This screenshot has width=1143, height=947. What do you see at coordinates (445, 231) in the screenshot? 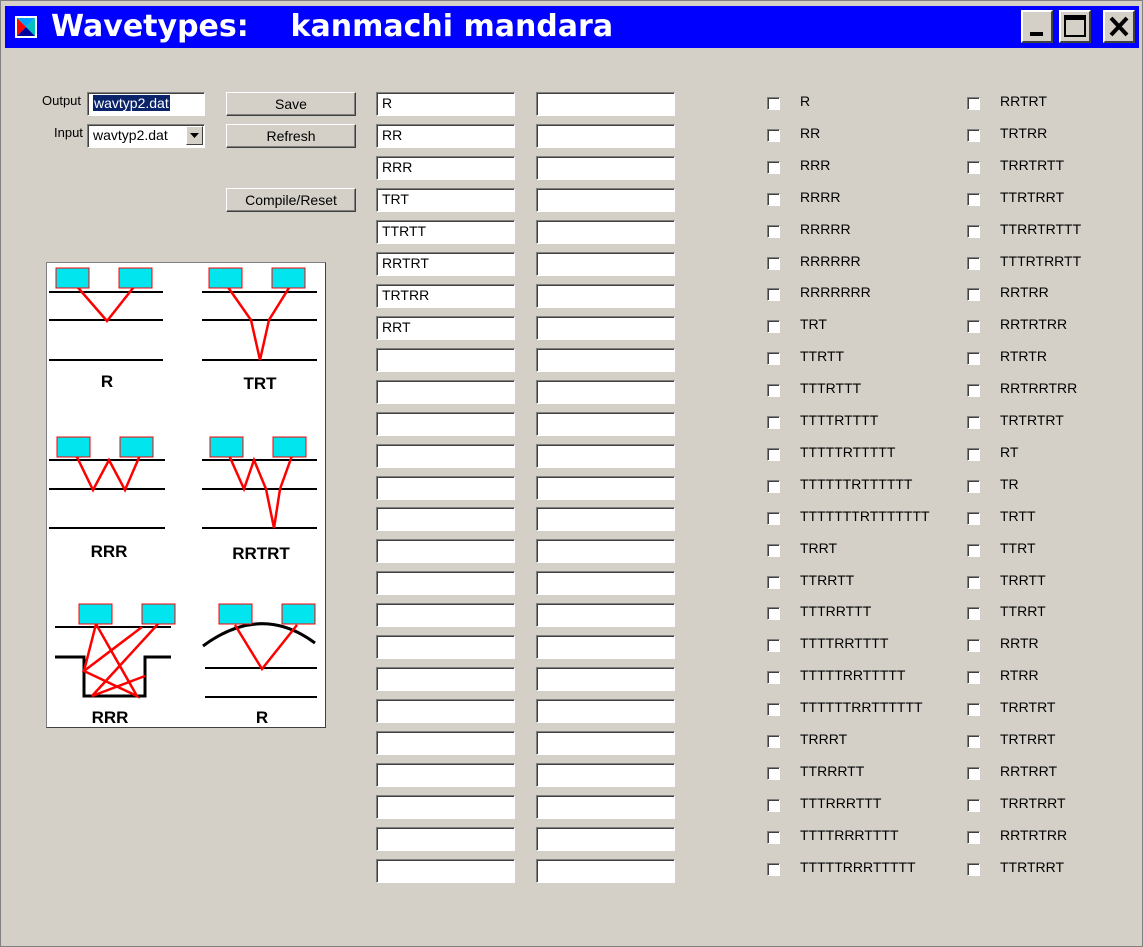
I see `wavetype-field-a: TTRTT` at bounding box center [445, 231].